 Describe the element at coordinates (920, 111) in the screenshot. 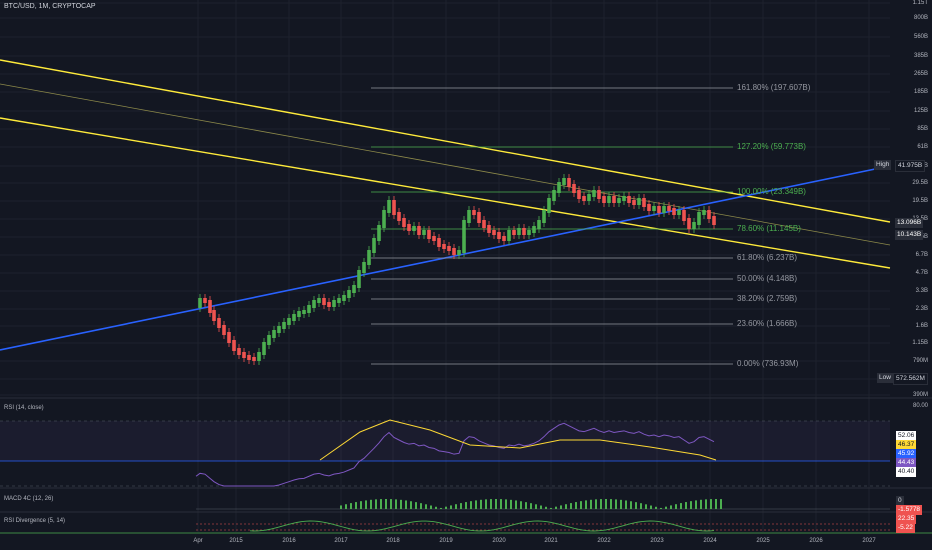

I see `price-tick: 125B` at that location.